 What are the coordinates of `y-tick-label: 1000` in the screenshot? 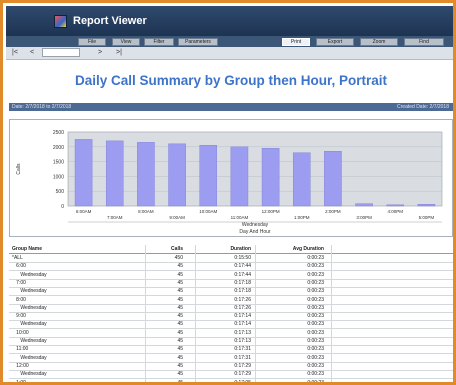 It's located at (58, 177).